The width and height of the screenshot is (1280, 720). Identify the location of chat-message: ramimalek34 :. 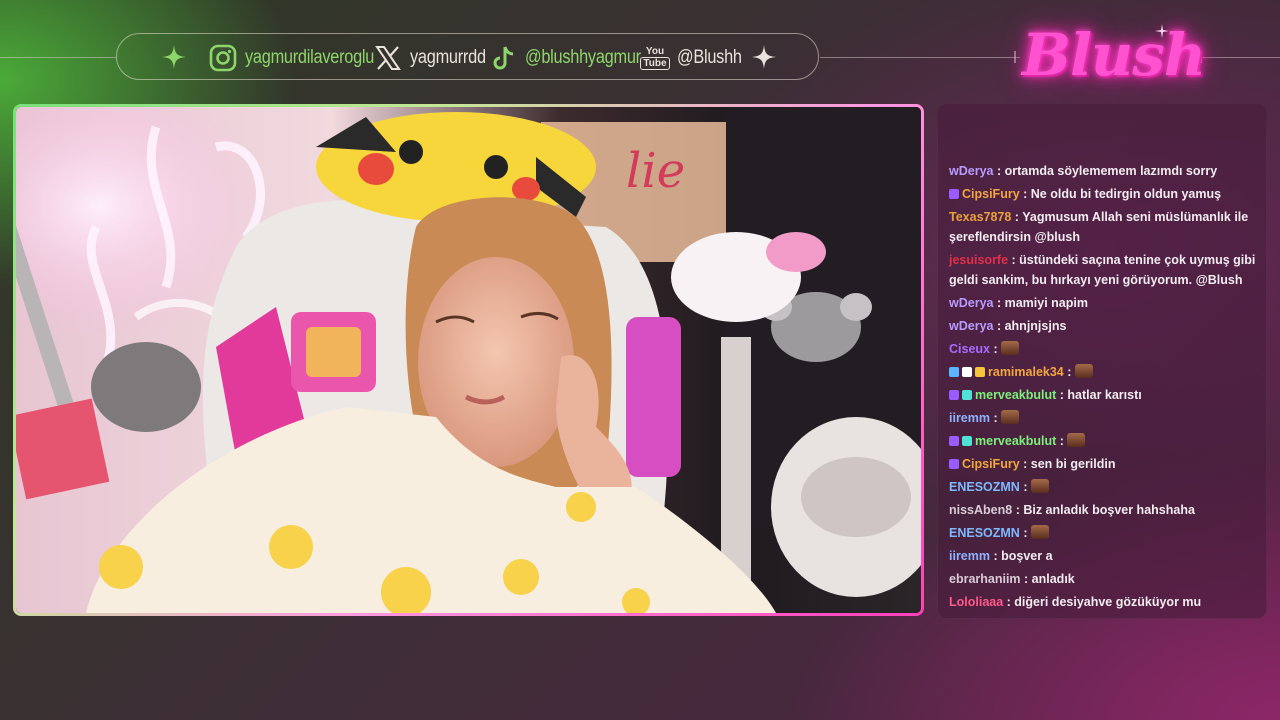
(1103, 372).